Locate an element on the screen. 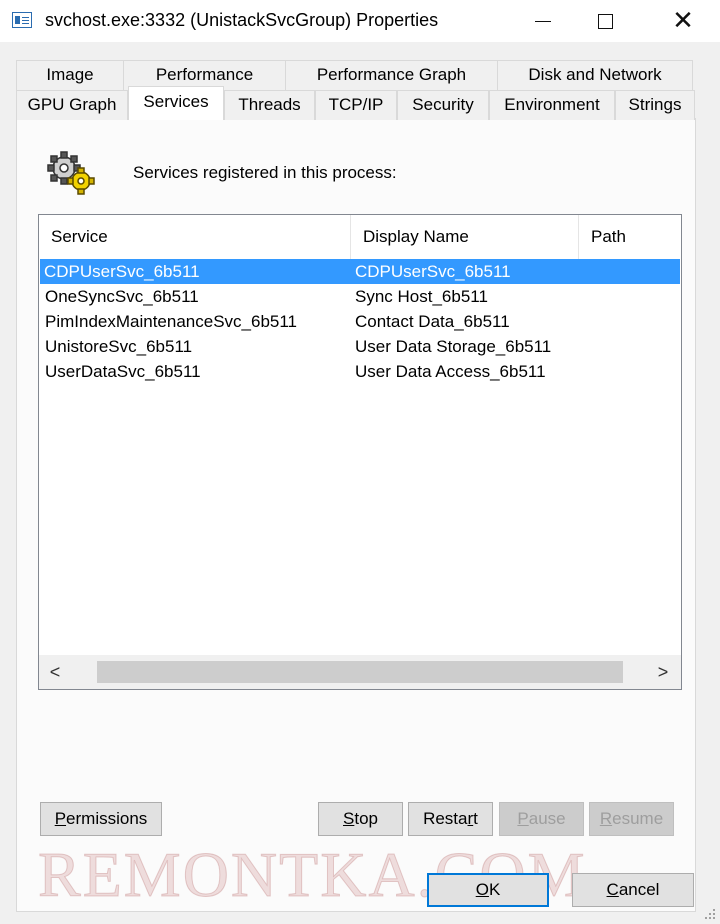  tab-strings: Strings is located at coordinates (655, 105).